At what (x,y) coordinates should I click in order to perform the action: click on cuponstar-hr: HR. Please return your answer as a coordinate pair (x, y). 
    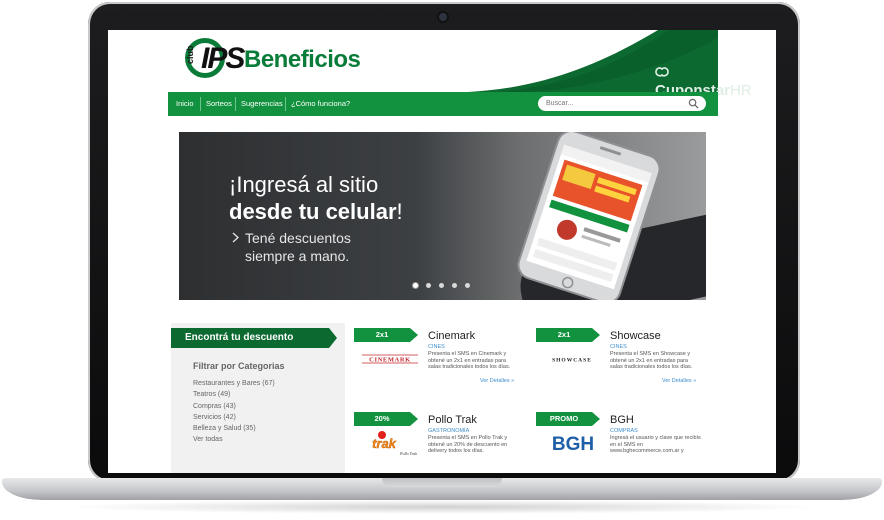
    Looking at the image, I should click on (741, 90).